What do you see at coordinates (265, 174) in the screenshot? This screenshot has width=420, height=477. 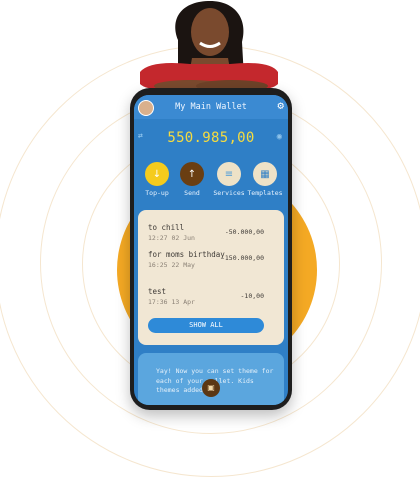 I see `grid-icon: ▦` at bounding box center [265, 174].